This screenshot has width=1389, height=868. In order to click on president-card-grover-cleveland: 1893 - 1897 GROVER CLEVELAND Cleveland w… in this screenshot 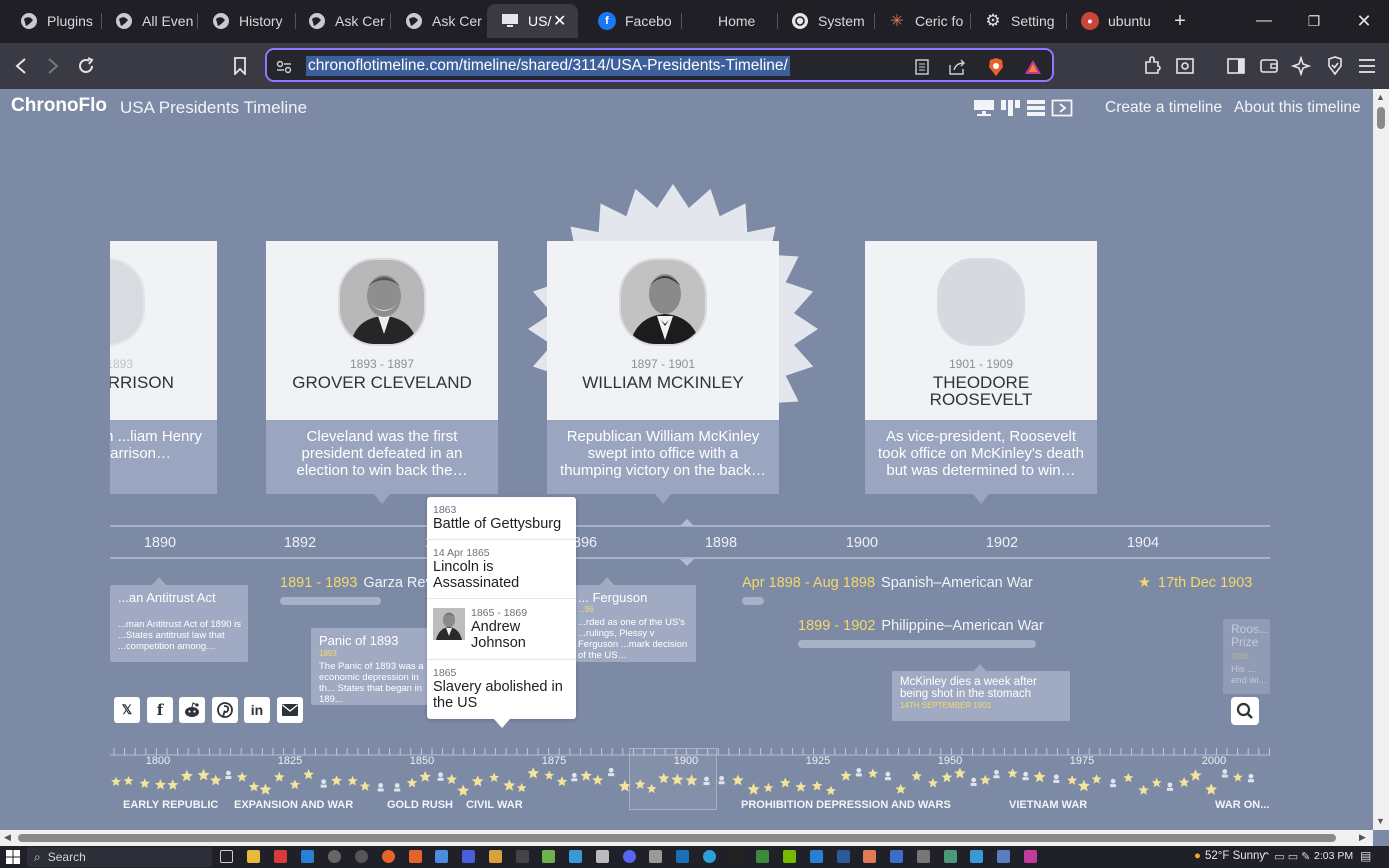, I will do `click(382, 372)`.